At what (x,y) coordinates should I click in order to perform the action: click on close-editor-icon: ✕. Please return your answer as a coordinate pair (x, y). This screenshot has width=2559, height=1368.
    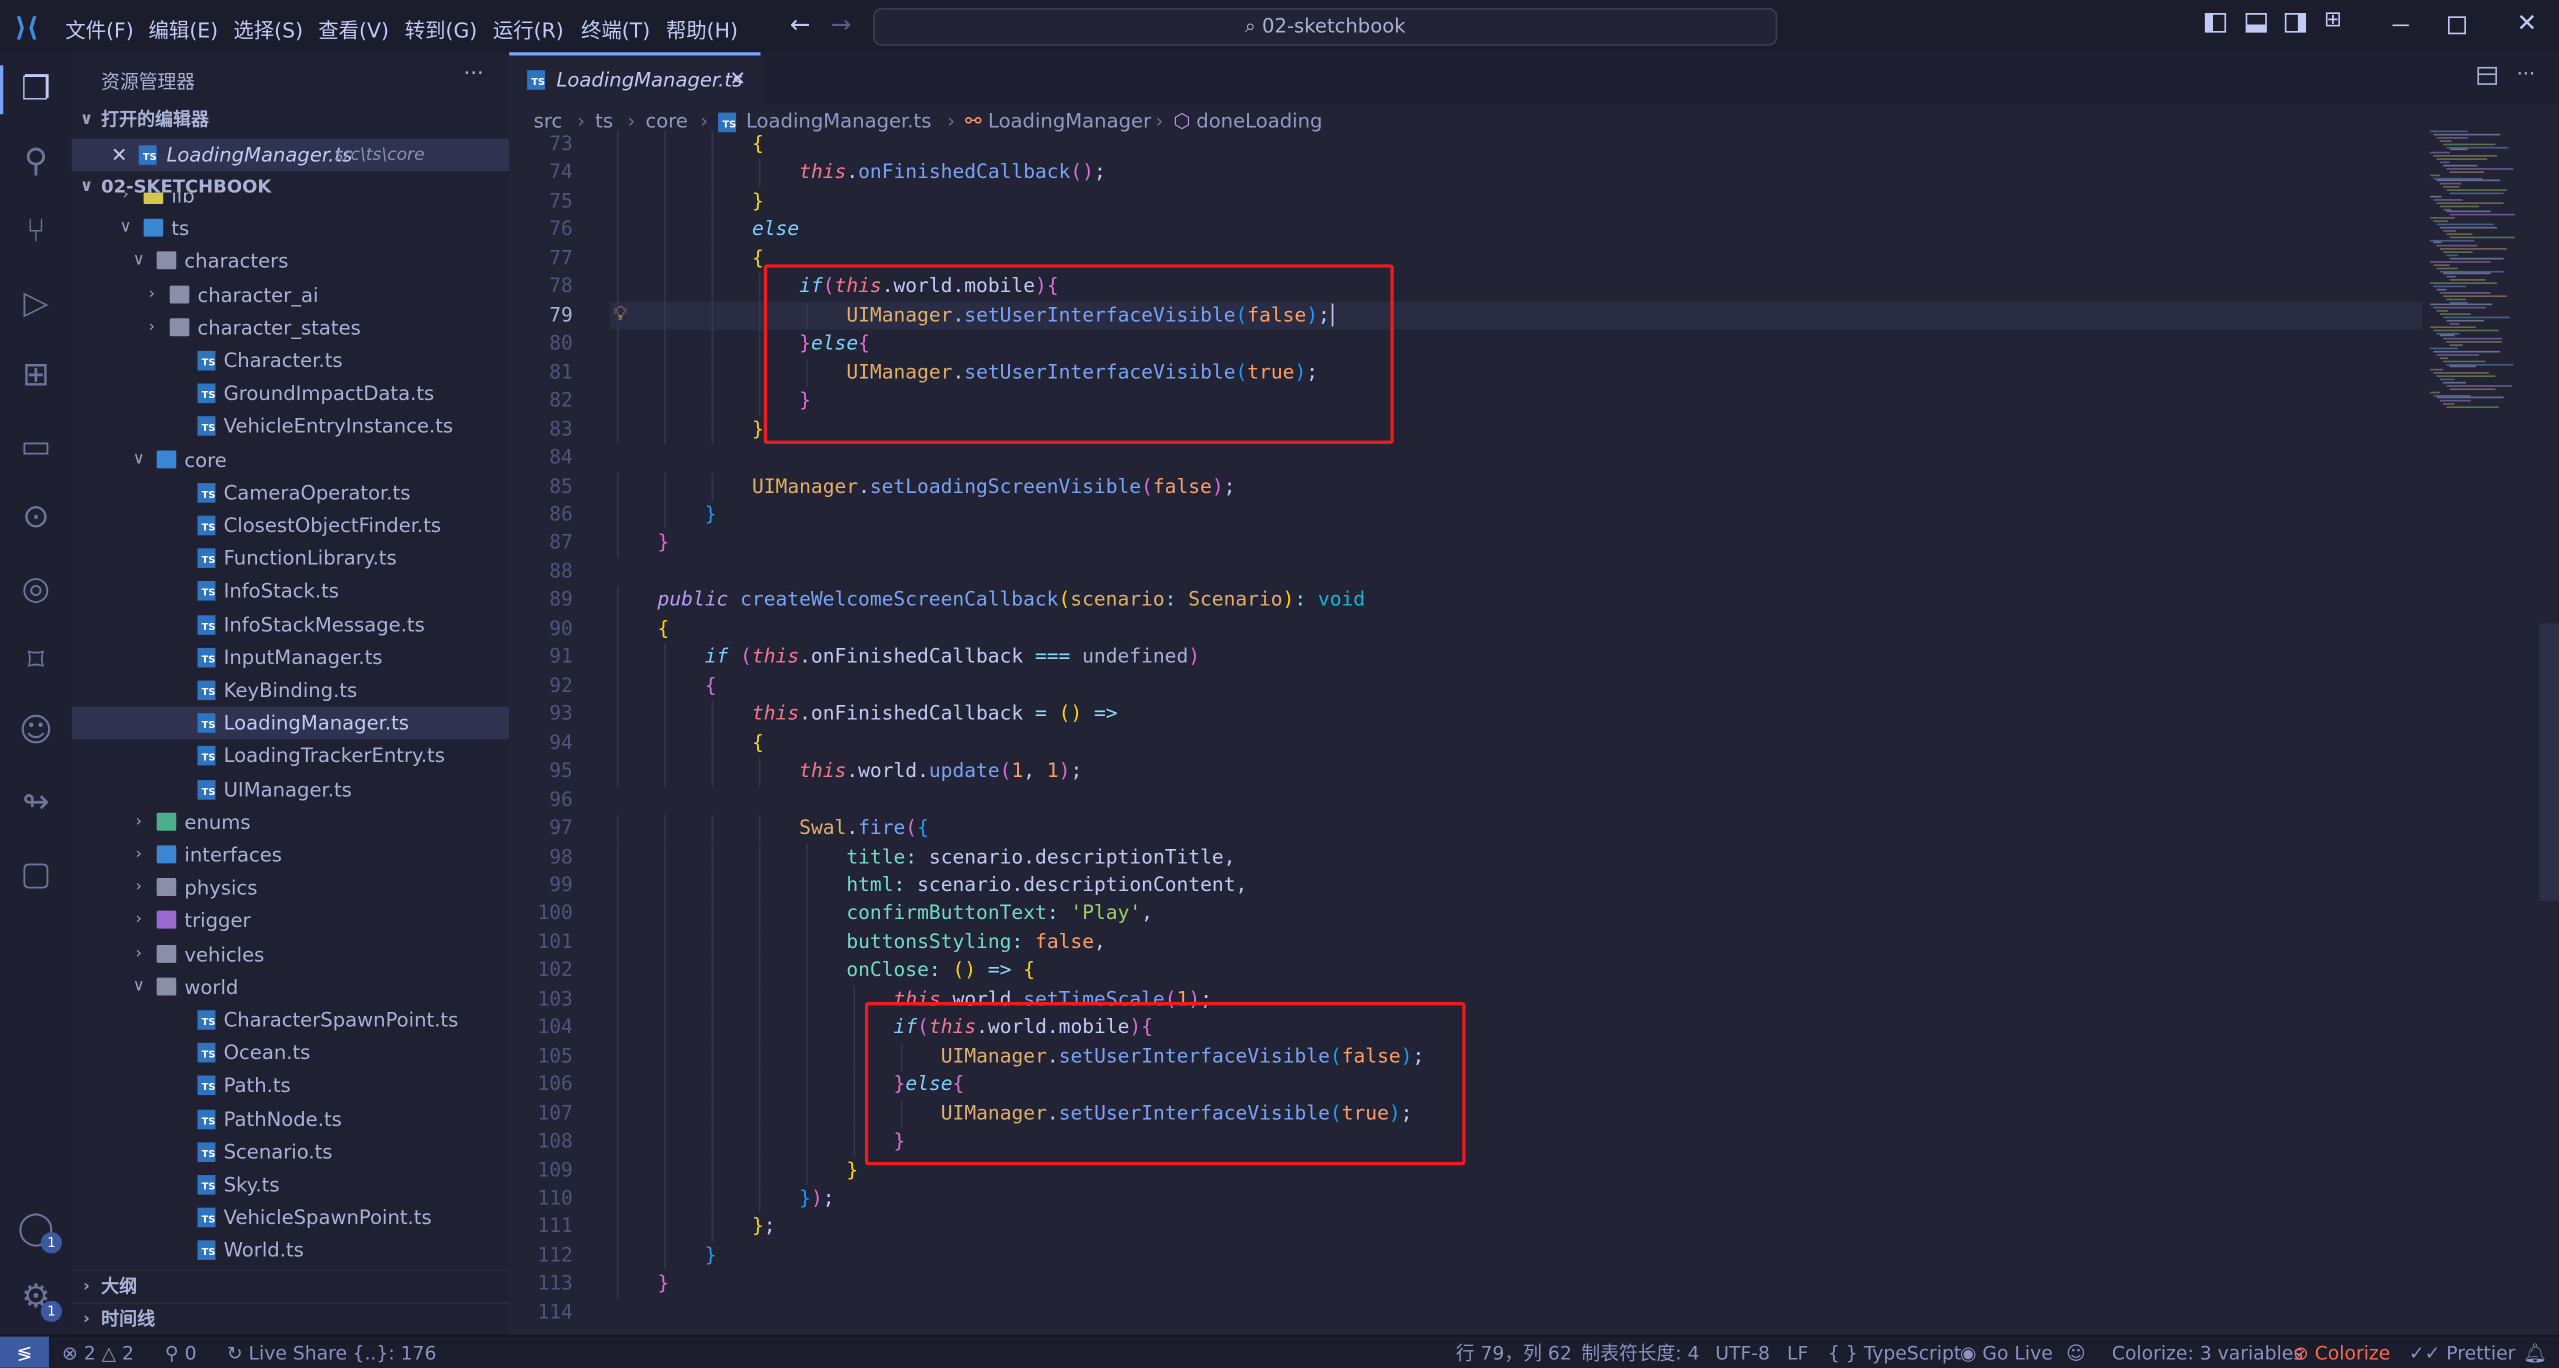
    Looking at the image, I should click on (119, 155).